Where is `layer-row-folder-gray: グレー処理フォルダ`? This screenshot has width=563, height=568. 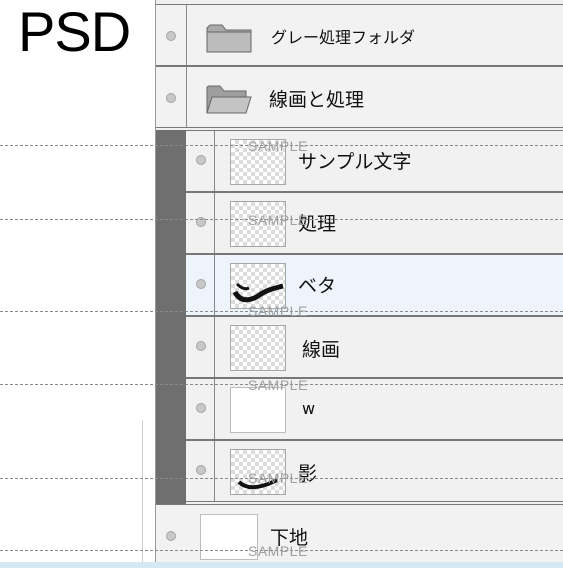
layer-row-folder-gray: グレー処理フォルダ is located at coordinates (359, 35).